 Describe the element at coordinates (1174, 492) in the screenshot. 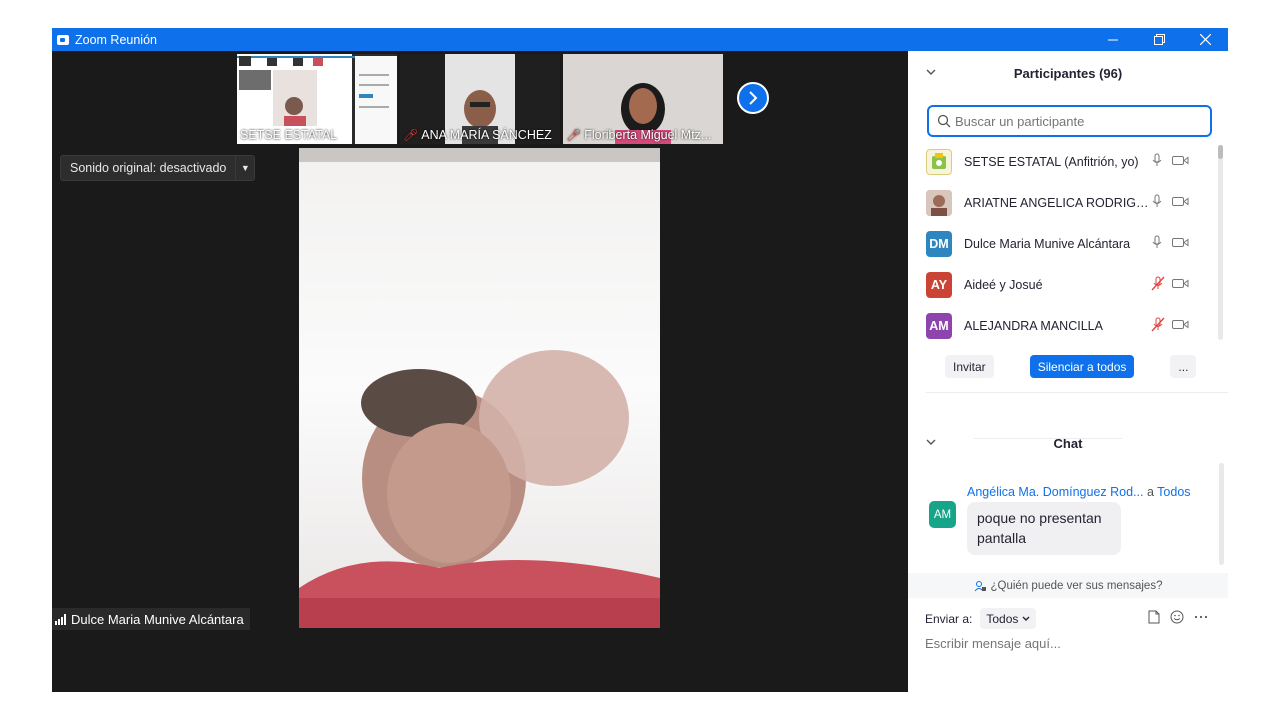

I see `message-recipient: Todos` at that location.